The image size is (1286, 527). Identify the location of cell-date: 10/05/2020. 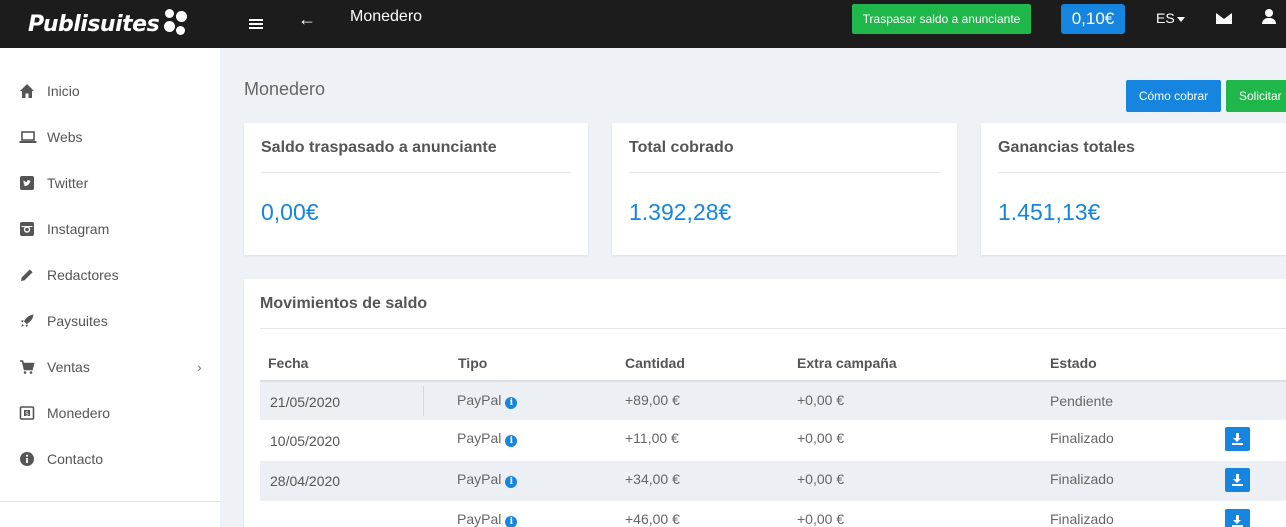
(305, 441).